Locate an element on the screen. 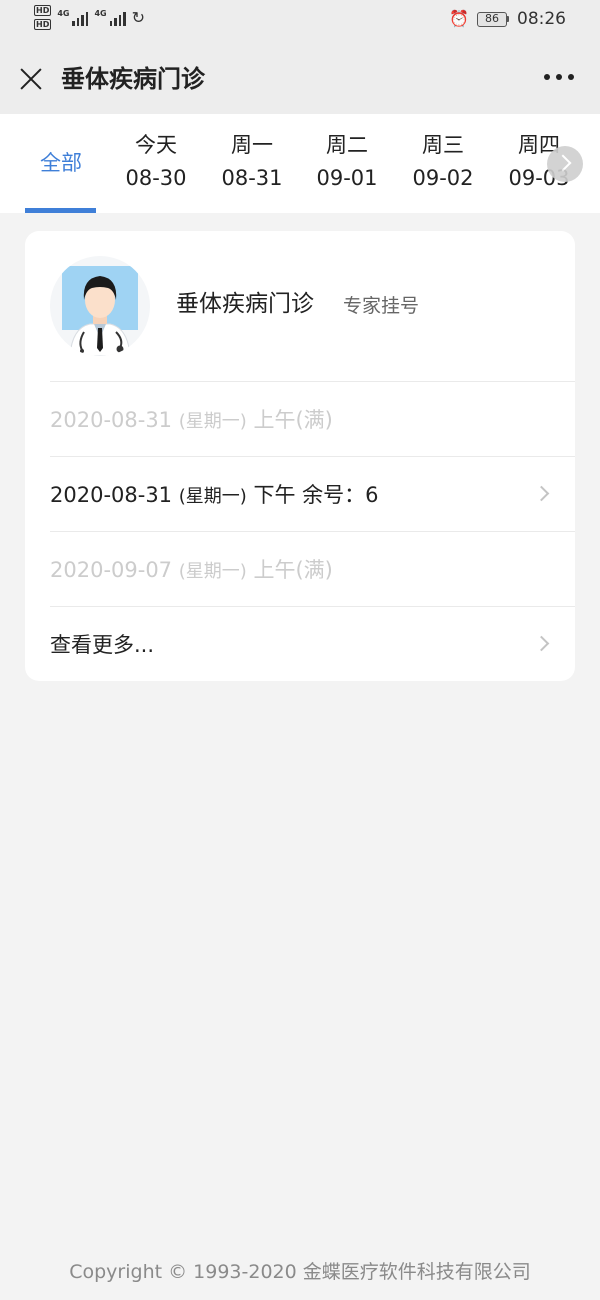 Image resolution: width=600 pixels, height=1300 pixels. copyright-footer: Copyright © 1993-2020 金蝶医疗软件科技有限公司 is located at coordinates (300, 1272).